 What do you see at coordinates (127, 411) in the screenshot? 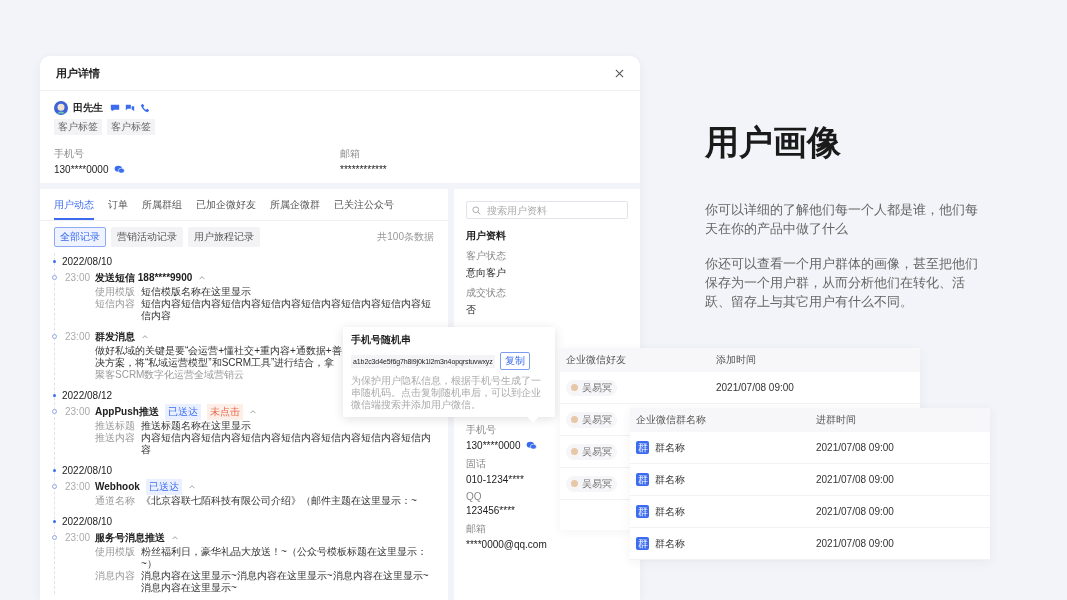
I see `event-title: AppPush推送` at bounding box center [127, 411].